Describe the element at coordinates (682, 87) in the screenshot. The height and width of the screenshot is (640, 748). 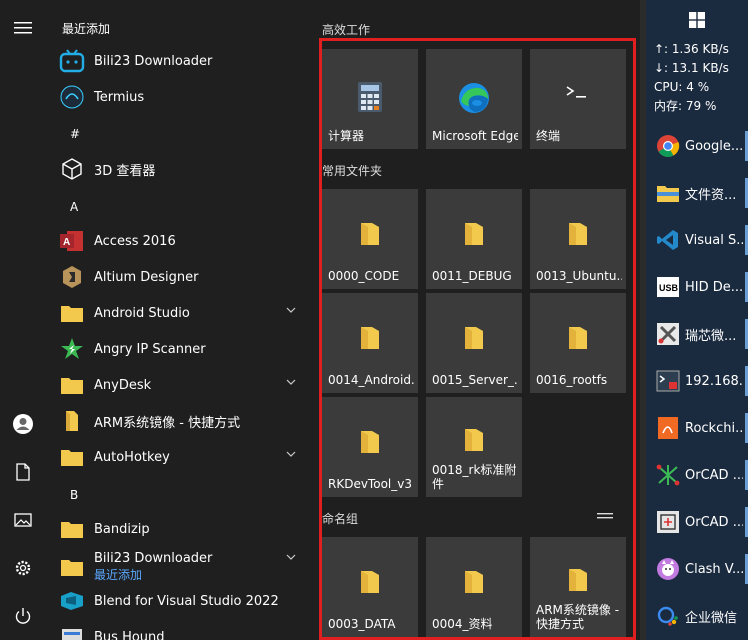
I see `cpu-usage: CPU: 4 %` at that location.